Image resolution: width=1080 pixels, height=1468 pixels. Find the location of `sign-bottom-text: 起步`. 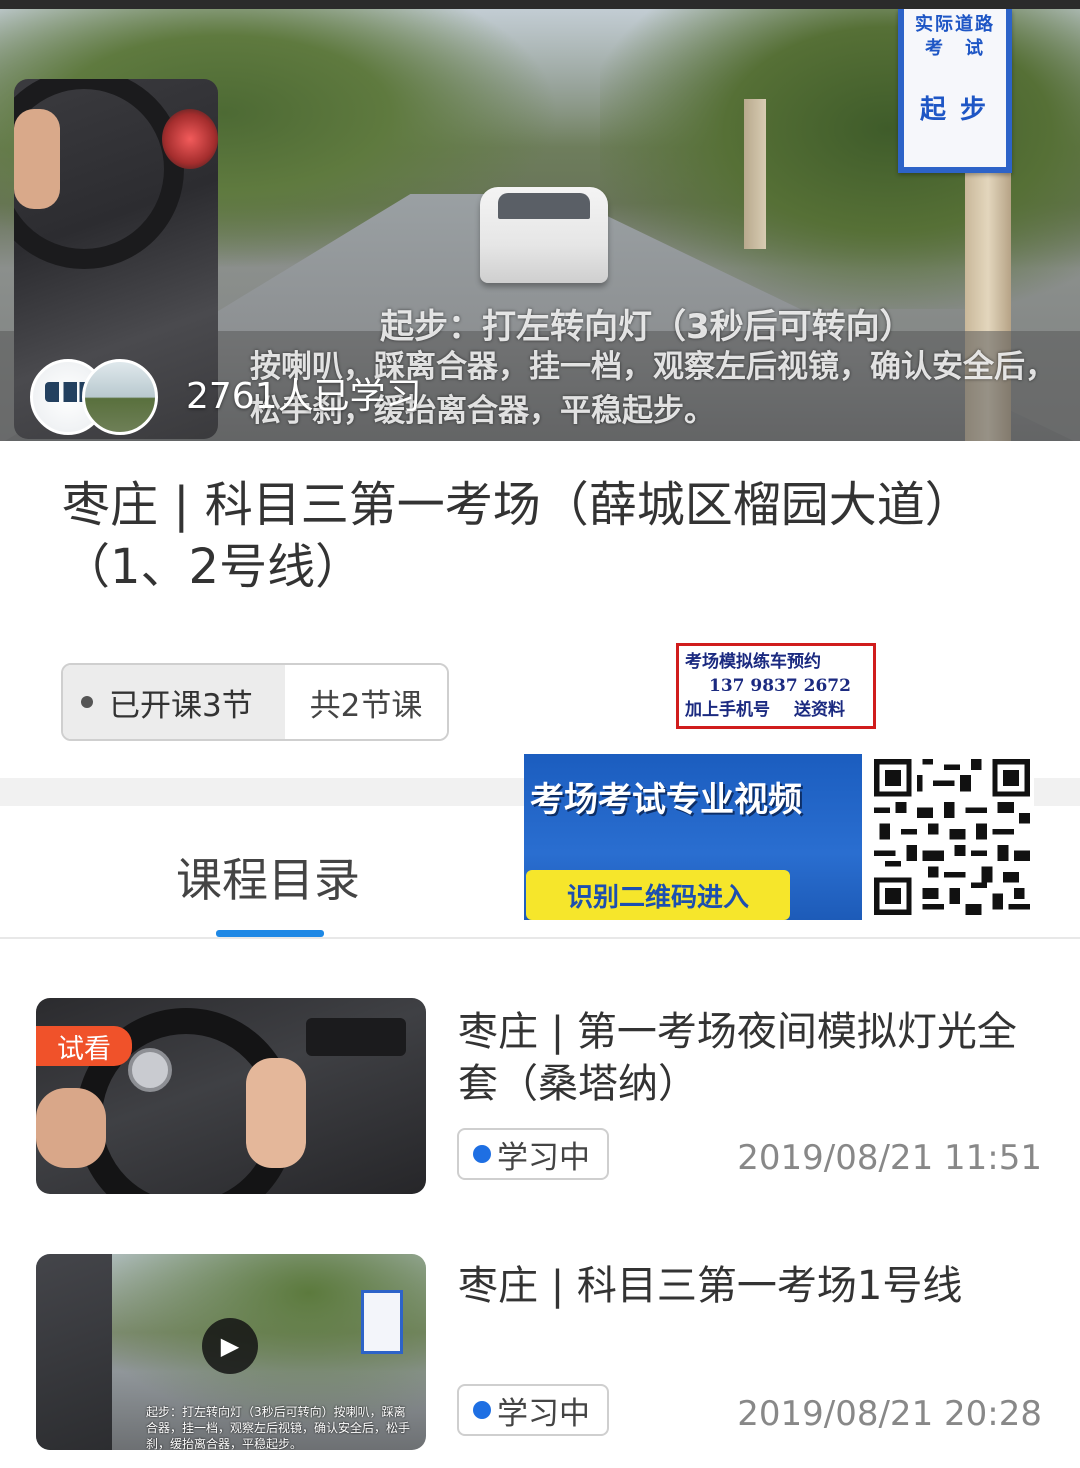

sign-bottom-text: 起步 is located at coordinates (959, 110).